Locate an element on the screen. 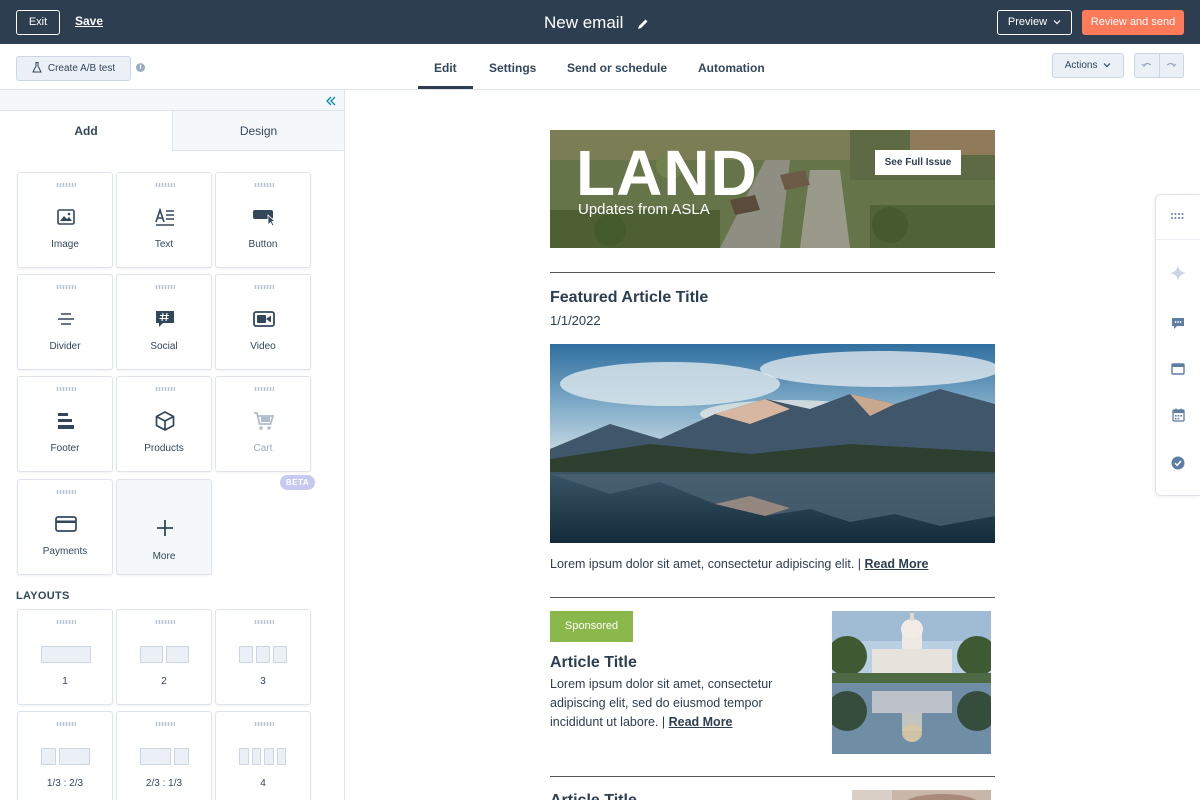 The image size is (1200, 800). layout-label: 2/3 : 1/3 is located at coordinates (164, 783).